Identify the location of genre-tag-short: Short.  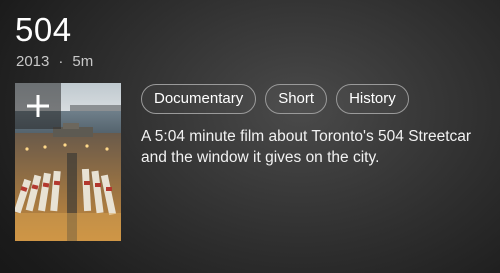
(296, 99).